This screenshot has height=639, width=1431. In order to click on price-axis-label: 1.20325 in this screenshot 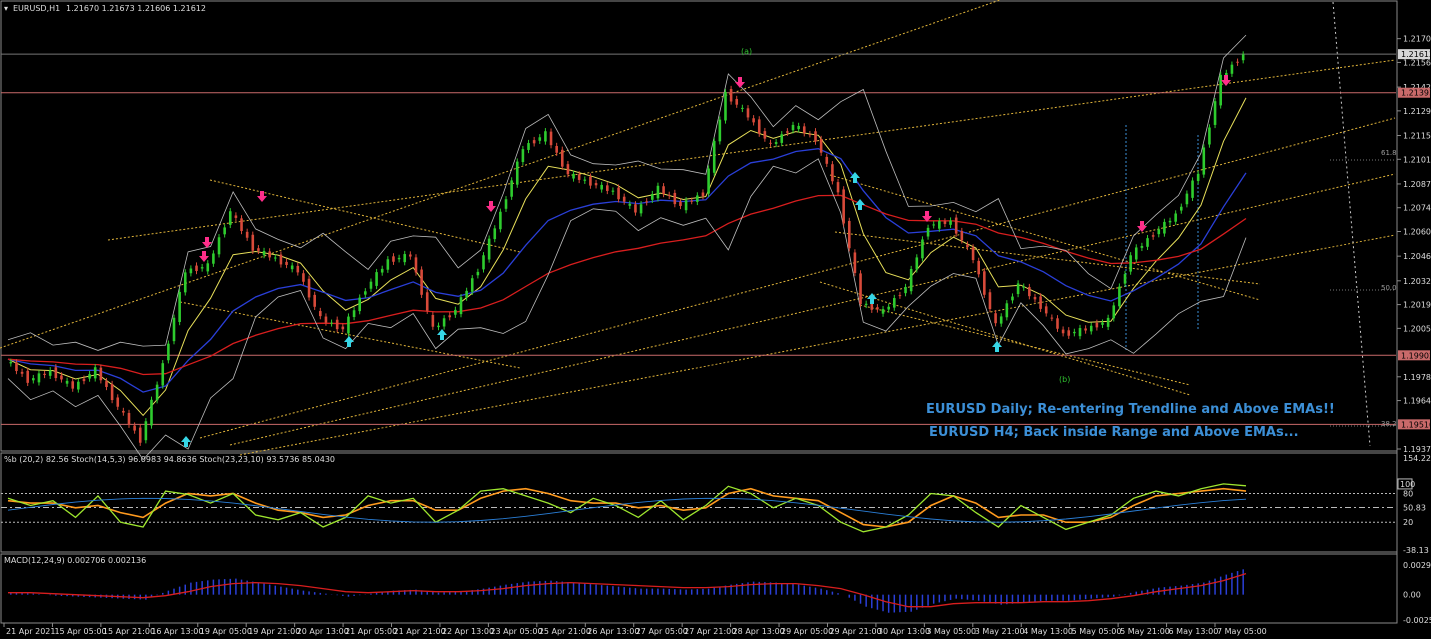, I will do `click(1417, 281)`.